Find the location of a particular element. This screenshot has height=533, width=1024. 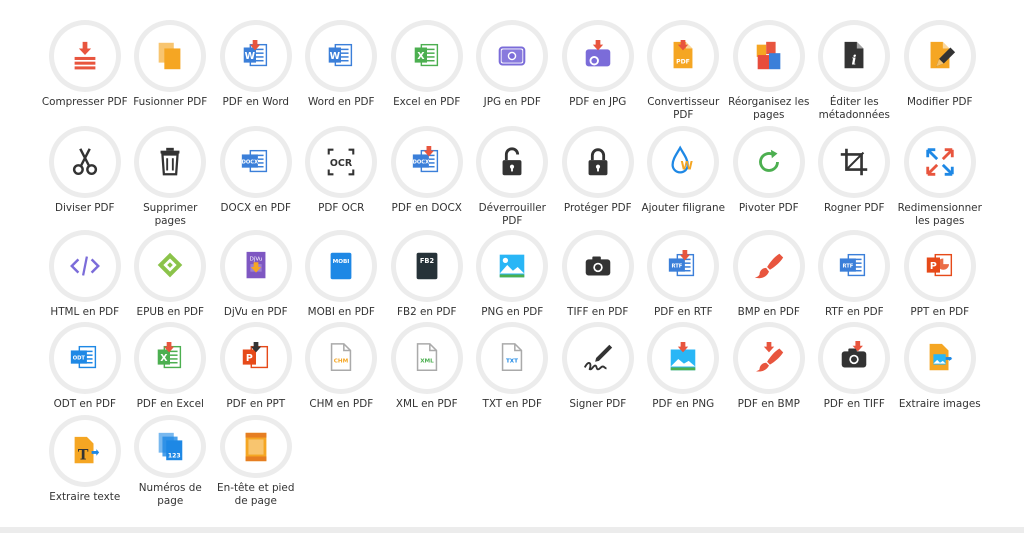

tool-label: Extraire images is located at coordinates (940, 404).